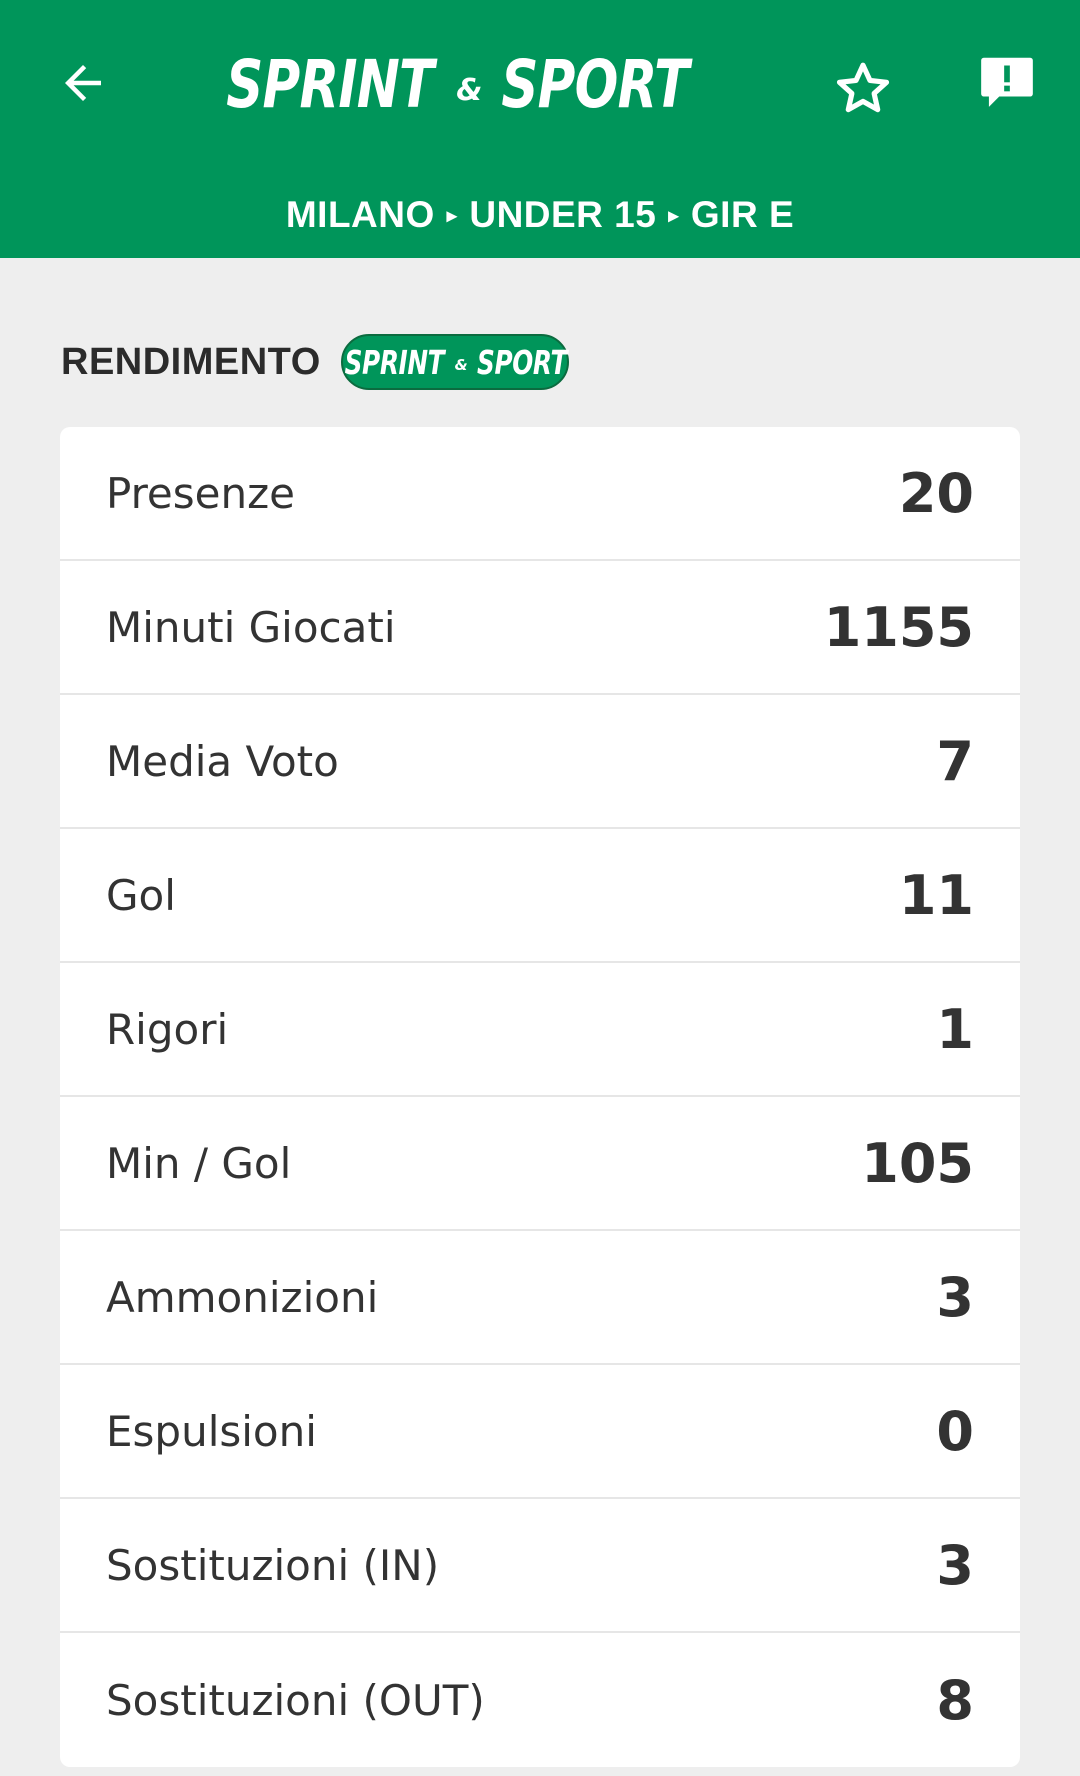 The width and height of the screenshot is (1080, 1776). I want to click on stat-row-min-gol: Min / Gol 105, so click(540, 1164).